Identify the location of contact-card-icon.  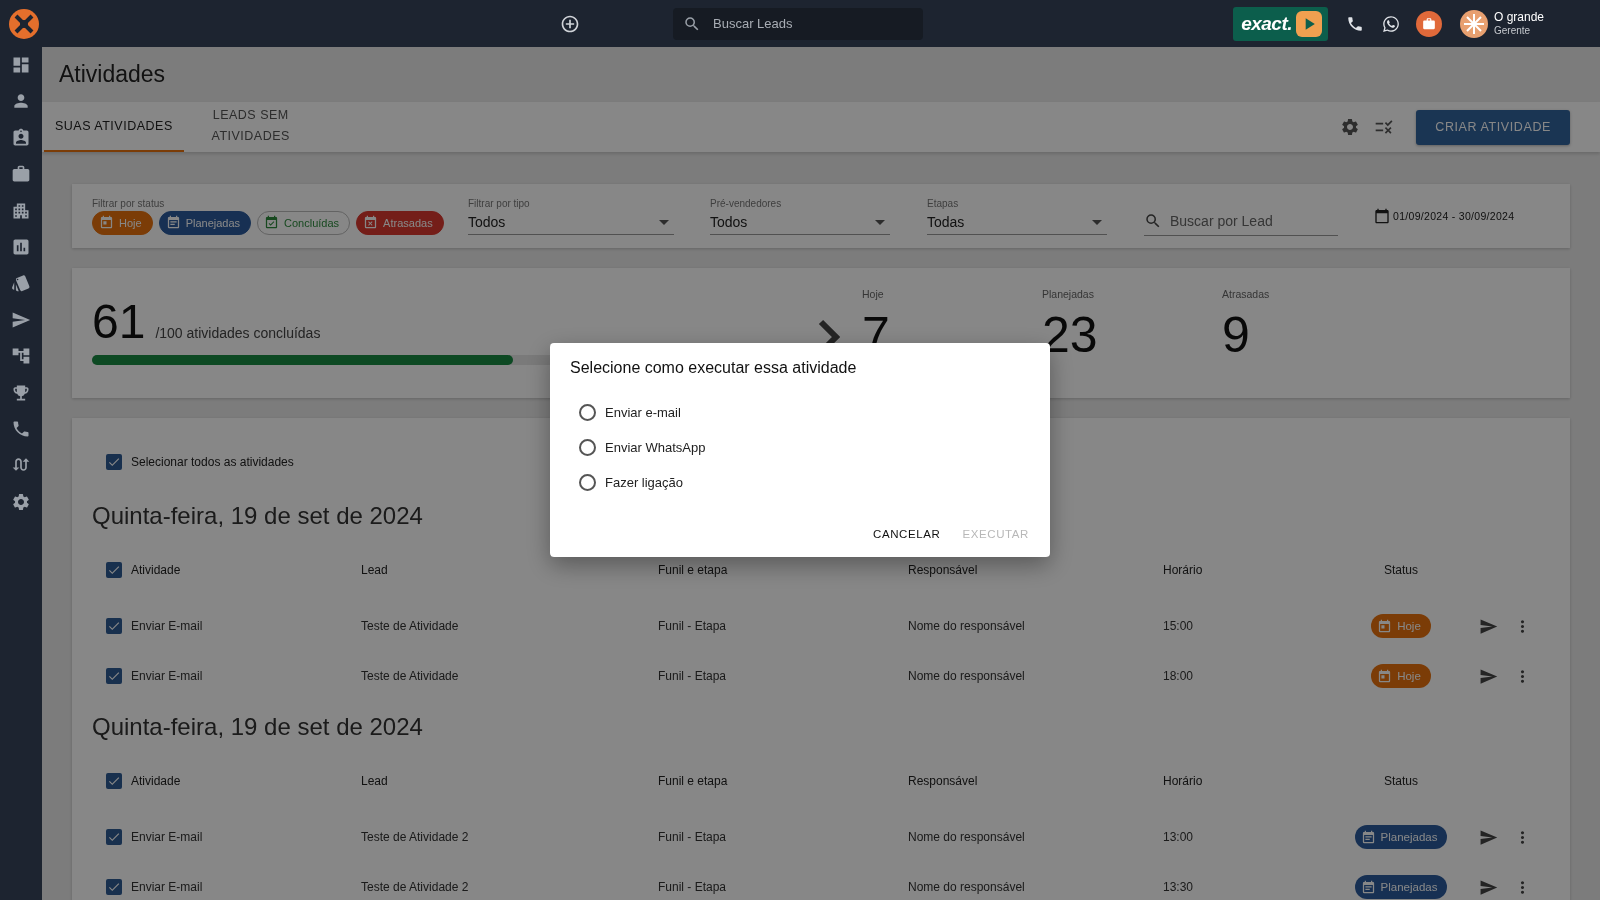
(21, 137).